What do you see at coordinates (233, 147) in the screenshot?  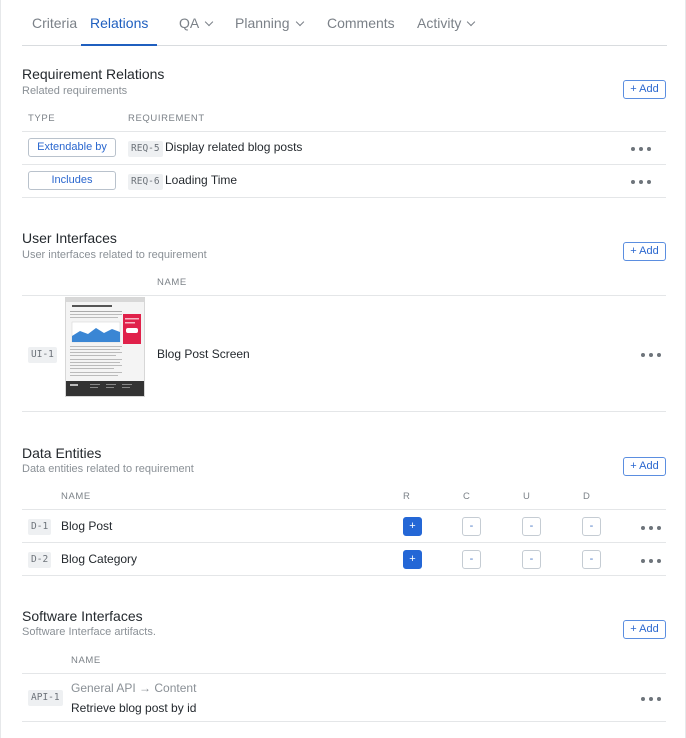 I see `requirement-name-link: Display related blog posts` at bounding box center [233, 147].